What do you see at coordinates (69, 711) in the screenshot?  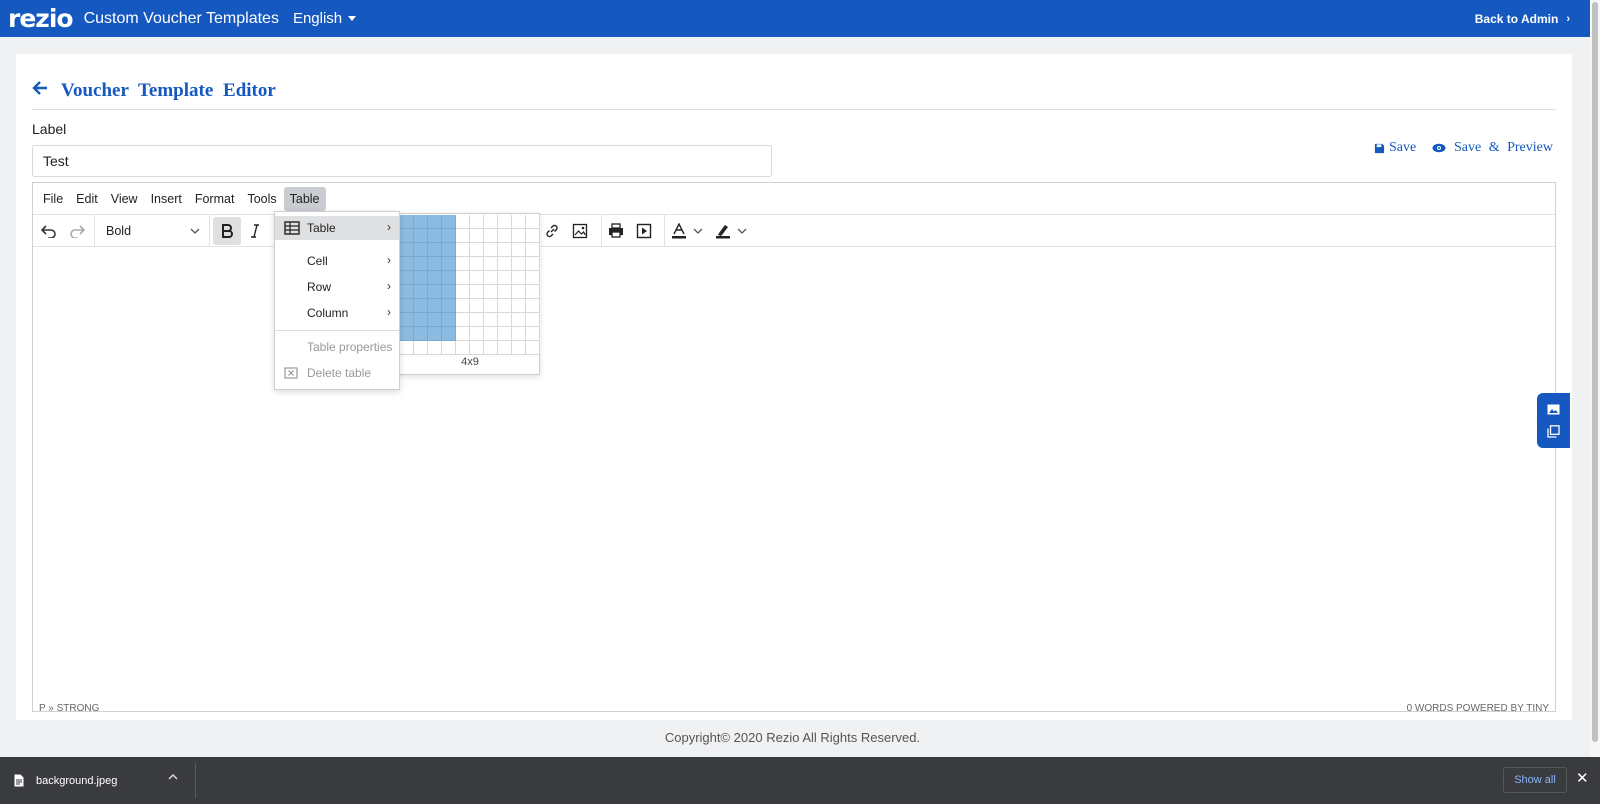 I see `element-path: P » STRONG` at bounding box center [69, 711].